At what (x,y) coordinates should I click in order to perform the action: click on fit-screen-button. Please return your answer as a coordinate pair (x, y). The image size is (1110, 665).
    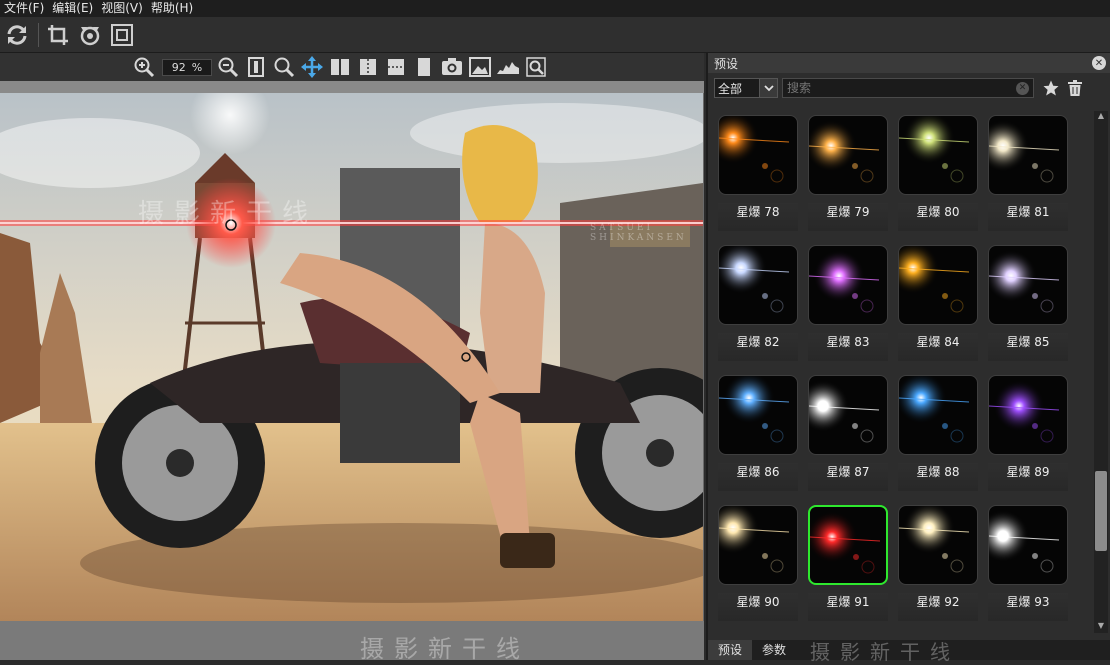
    Looking at the image, I should click on (122, 35).